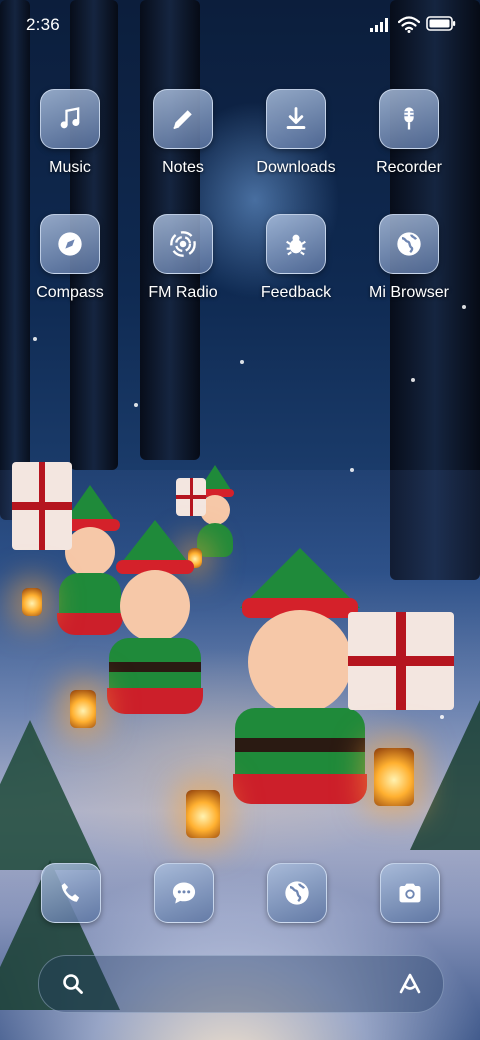 Image resolution: width=480 pixels, height=1040 pixels. I want to click on cellular-signal-icon, so click(379, 25).